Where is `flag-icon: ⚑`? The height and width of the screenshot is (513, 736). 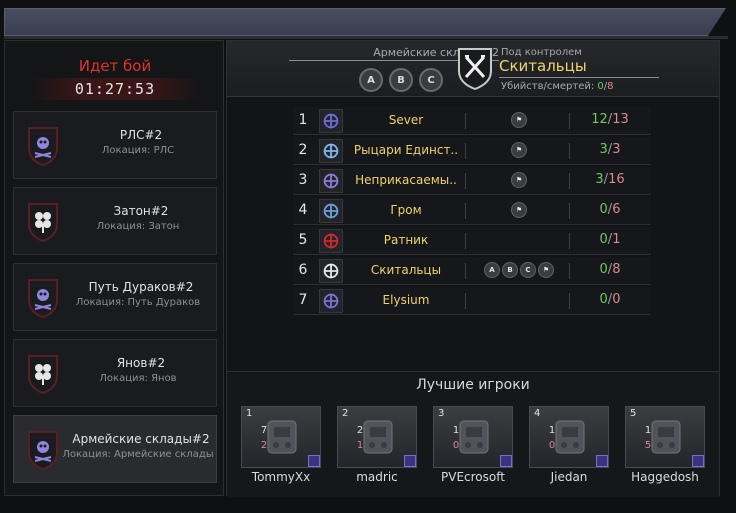
flag-icon: ⚑ is located at coordinates (519, 210).